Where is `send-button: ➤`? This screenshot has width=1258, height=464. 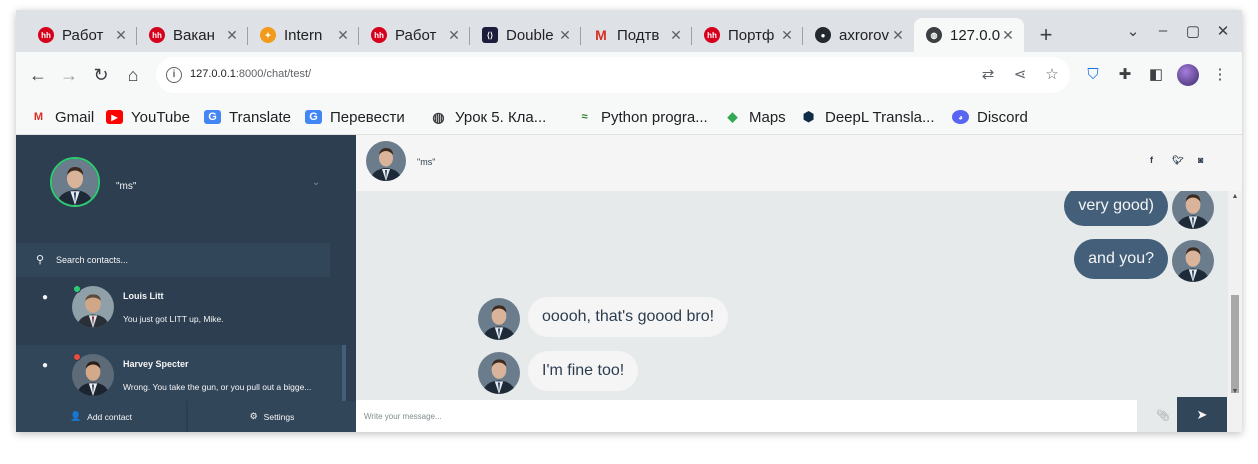
send-button: ➤ is located at coordinates (1202, 414).